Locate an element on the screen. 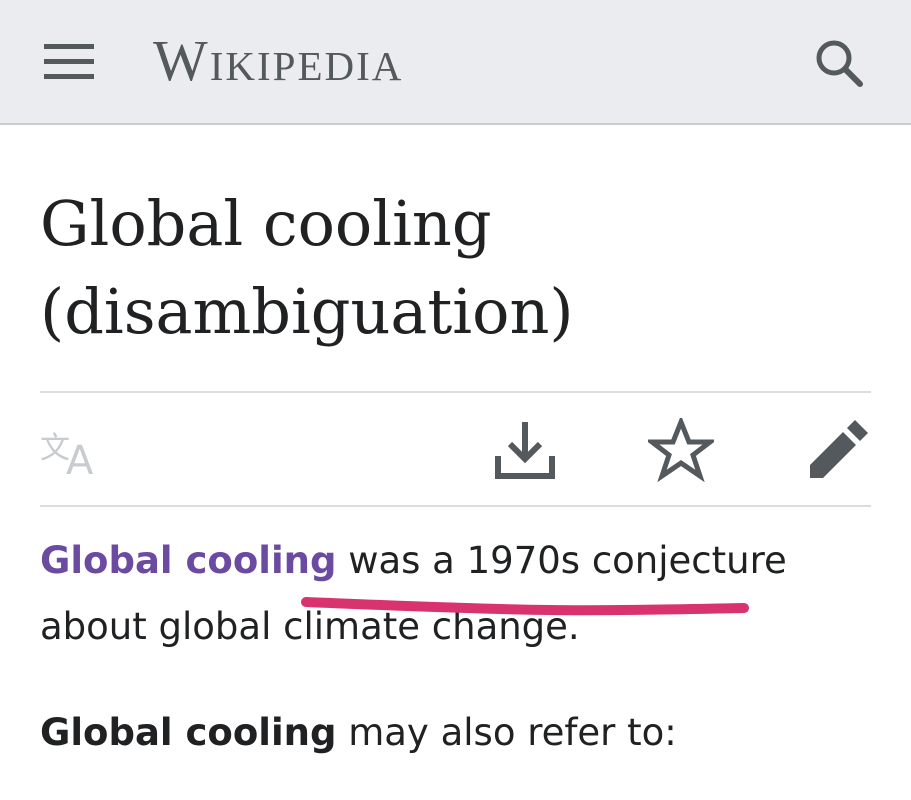 This screenshot has width=911, height=800. star-icon is located at coordinates (681, 450).